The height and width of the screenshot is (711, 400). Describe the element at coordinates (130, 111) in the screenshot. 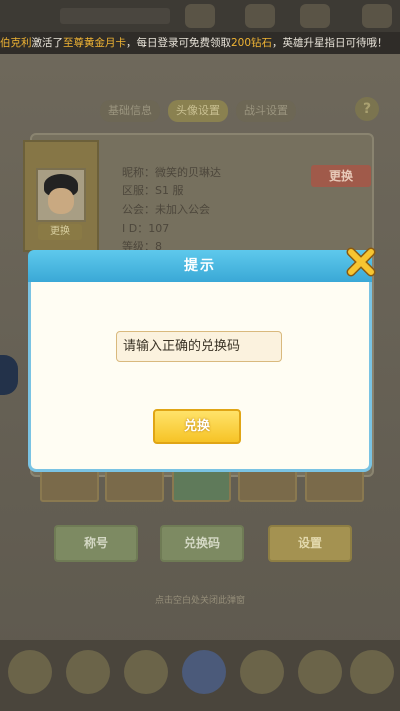

I see `tab-basic-info: 基础信息` at that location.